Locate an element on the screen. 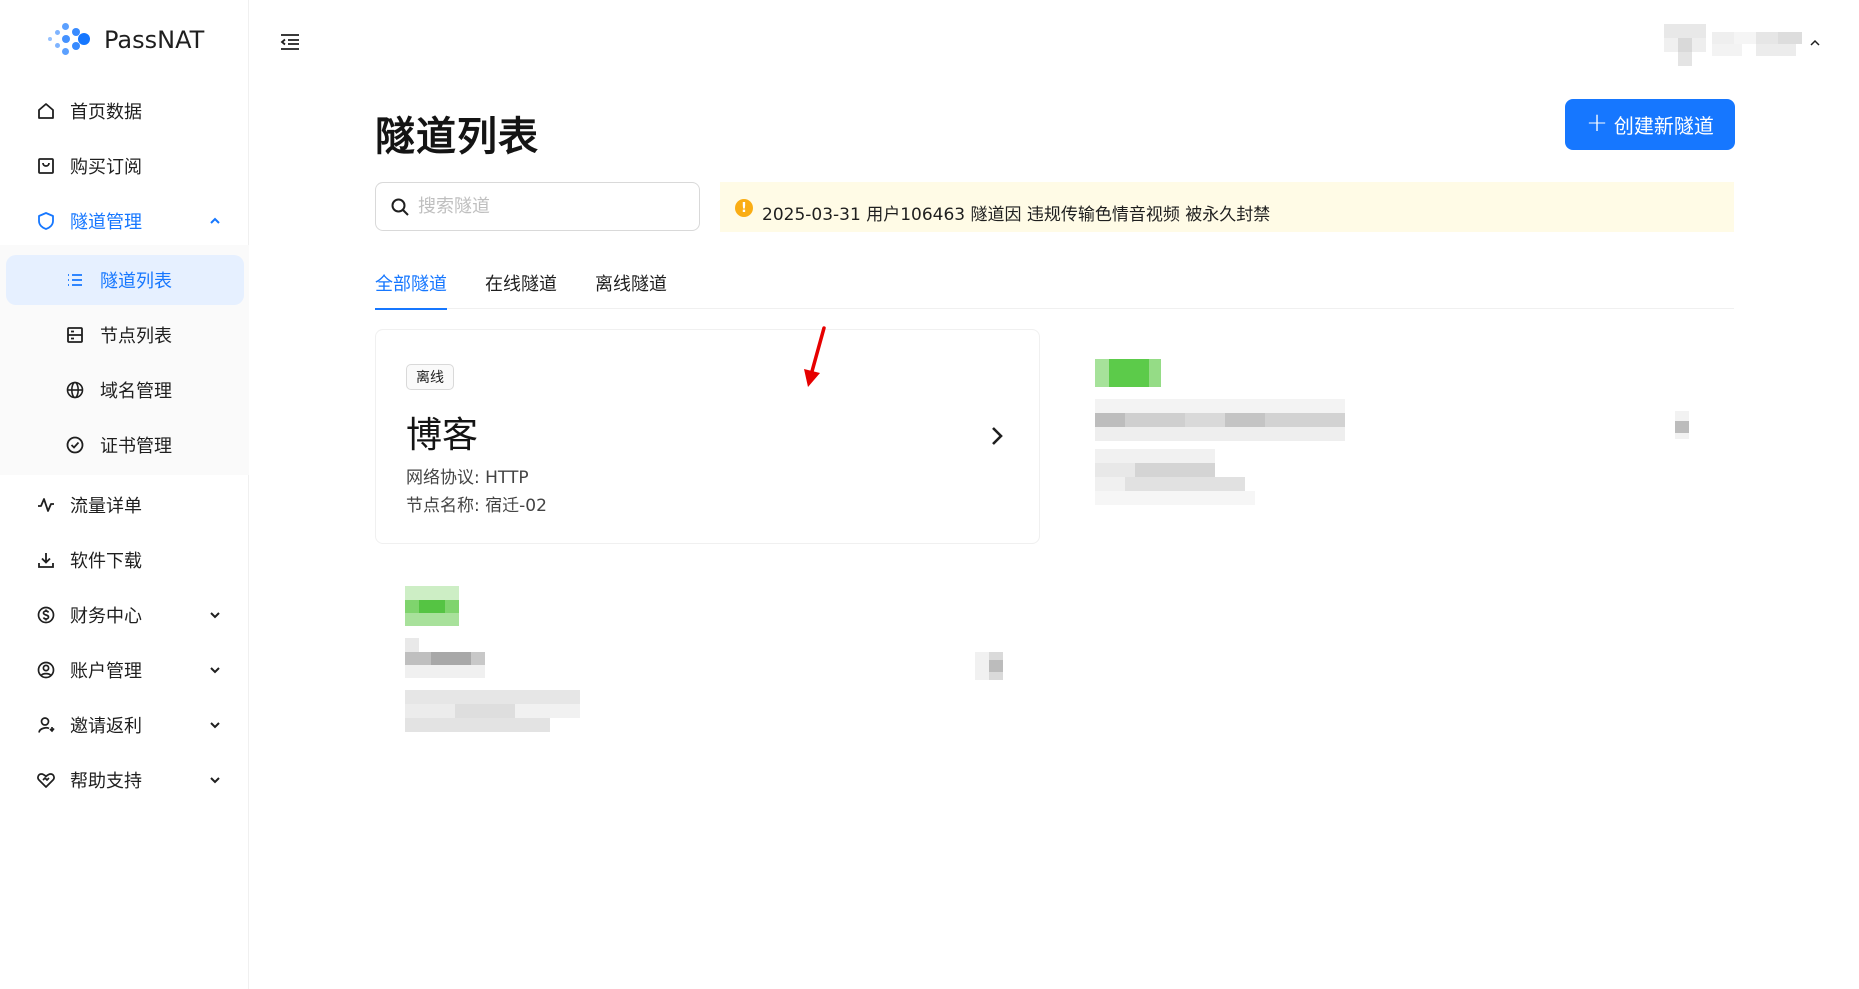 The image size is (1859, 989). tunnel-card: 离线 博客 网络协议: HTTP 节点名称: 宿迁-02 is located at coordinates (707, 436).